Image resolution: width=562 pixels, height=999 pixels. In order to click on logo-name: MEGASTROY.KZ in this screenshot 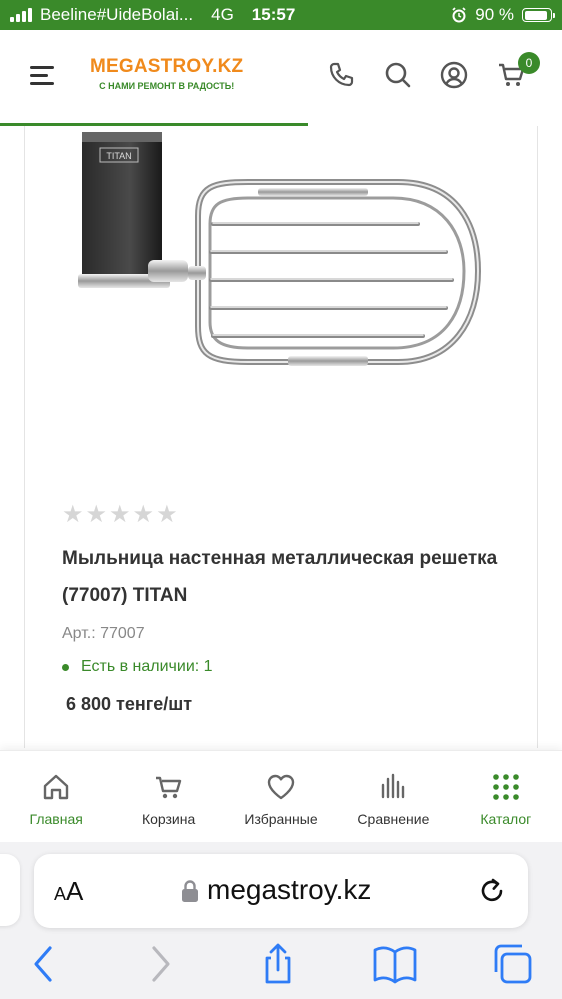, I will do `click(167, 66)`.